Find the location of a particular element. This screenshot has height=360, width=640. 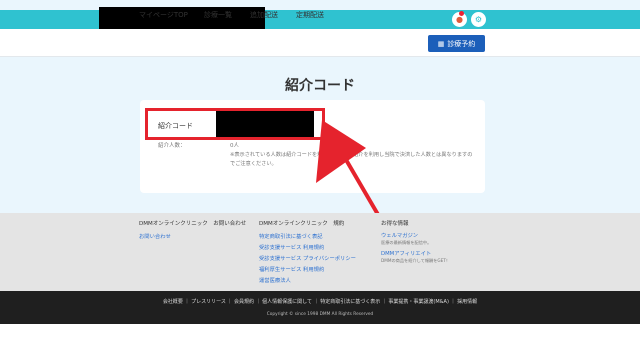

book-consultation-button: ▦ 診療予約 is located at coordinates (456, 43).